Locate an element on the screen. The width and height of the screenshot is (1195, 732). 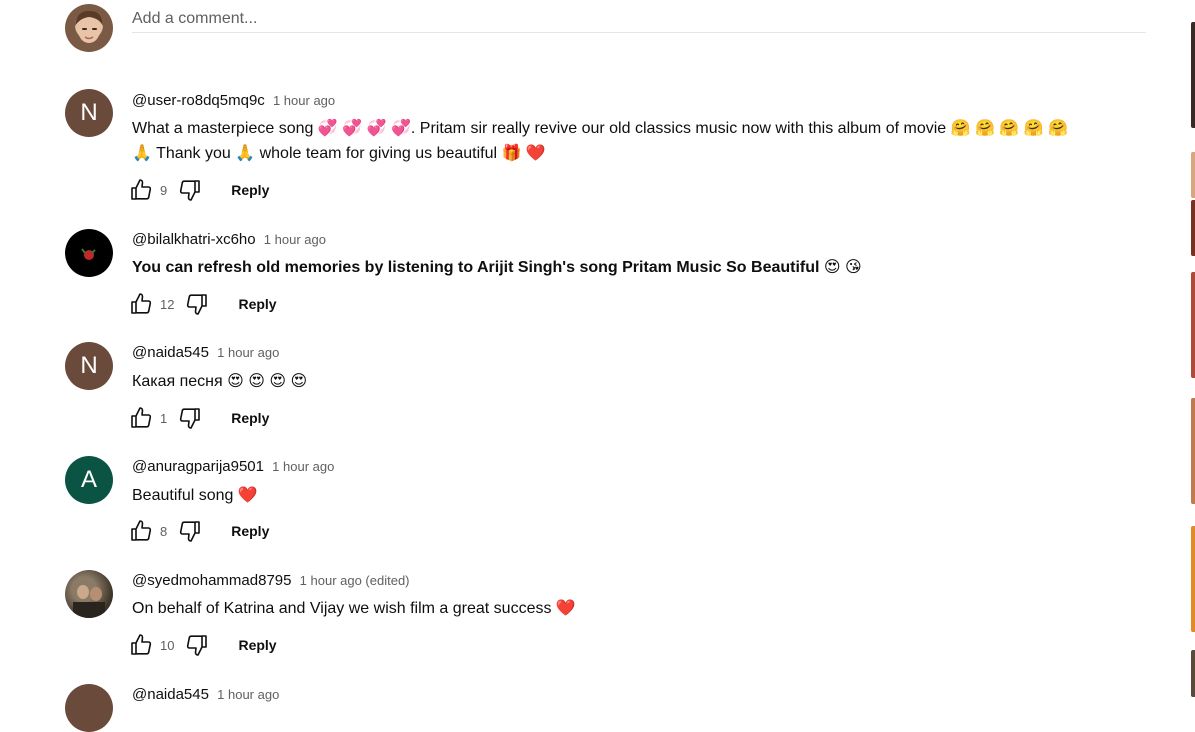
comment-author: @anuragparija9501 is located at coordinates (198, 466).